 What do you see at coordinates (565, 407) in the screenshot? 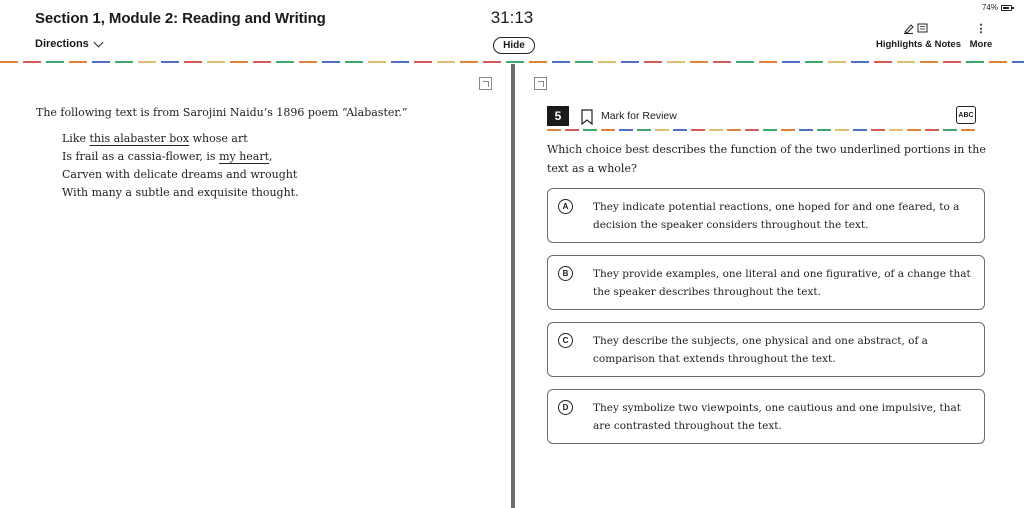
I see `choice-letter-d: D` at bounding box center [565, 407].